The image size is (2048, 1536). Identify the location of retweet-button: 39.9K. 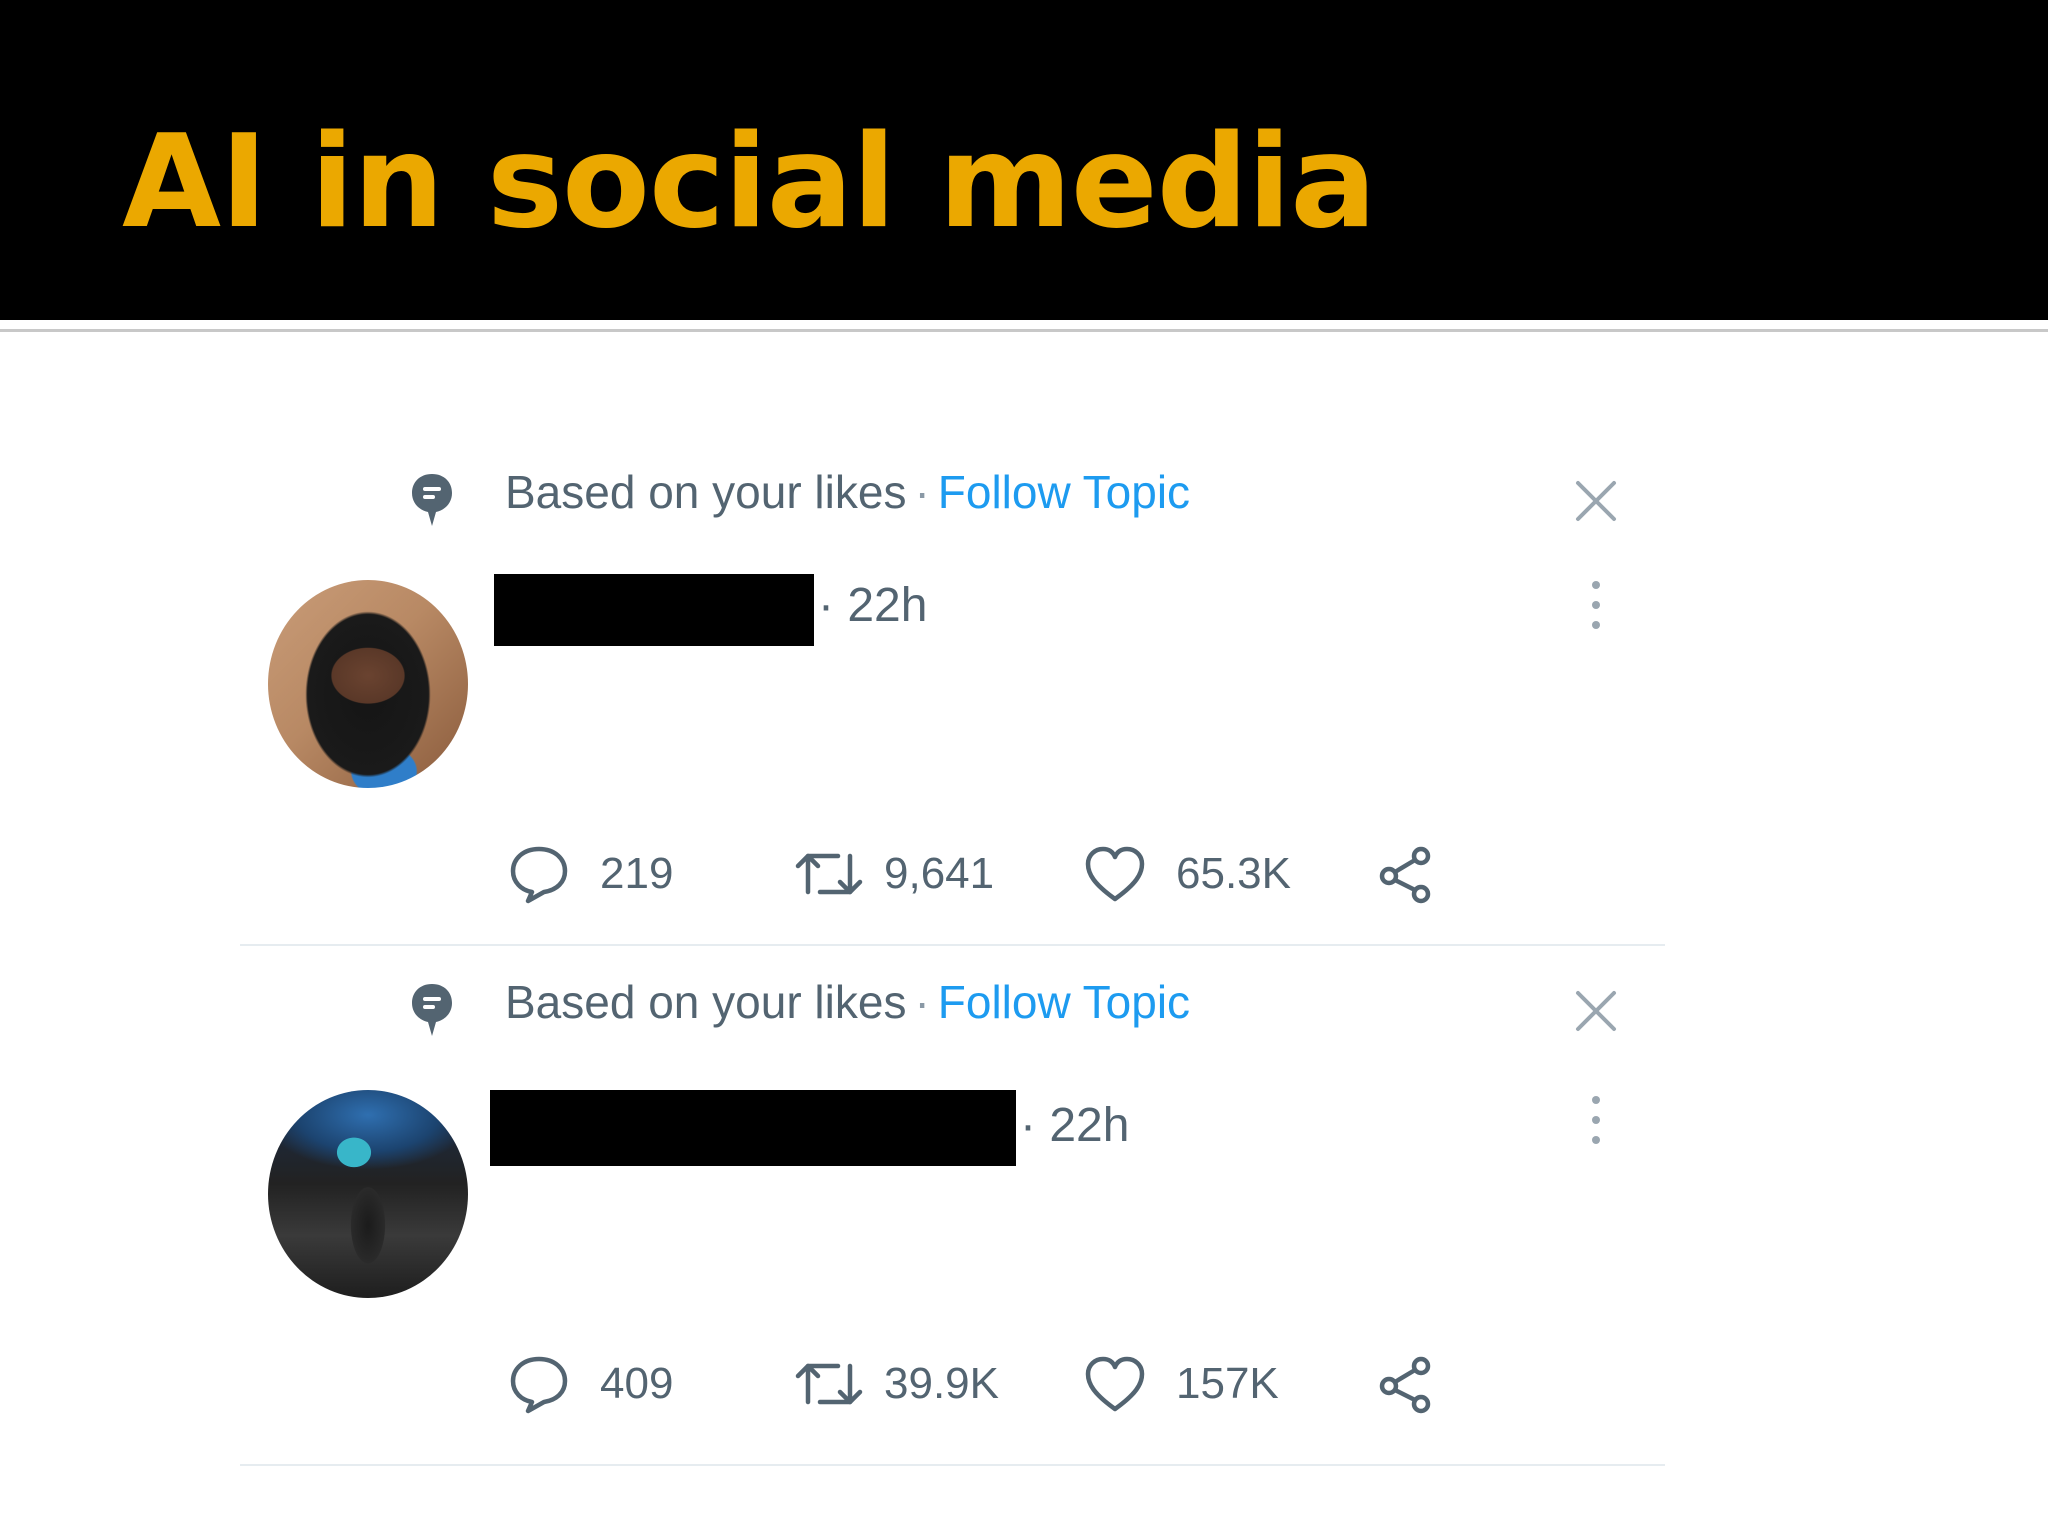
(914, 1385).